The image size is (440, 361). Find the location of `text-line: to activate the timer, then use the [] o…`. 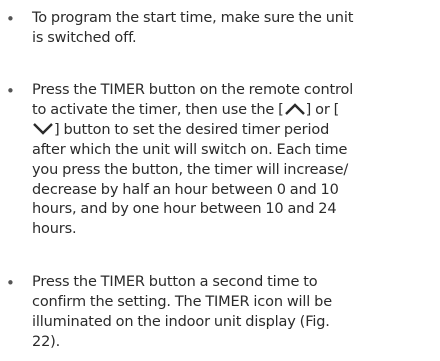

text-line: to activate the timer, then use the [] o… is located at coordinates (186, 109).